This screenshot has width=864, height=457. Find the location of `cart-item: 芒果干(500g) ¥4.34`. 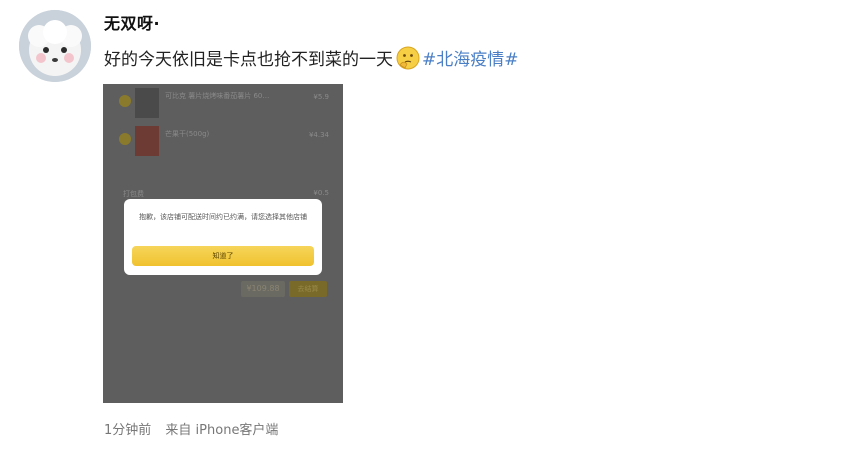

cart-item: 芒果干(500g) ¥4.34 is located at coordinates (226, 141).